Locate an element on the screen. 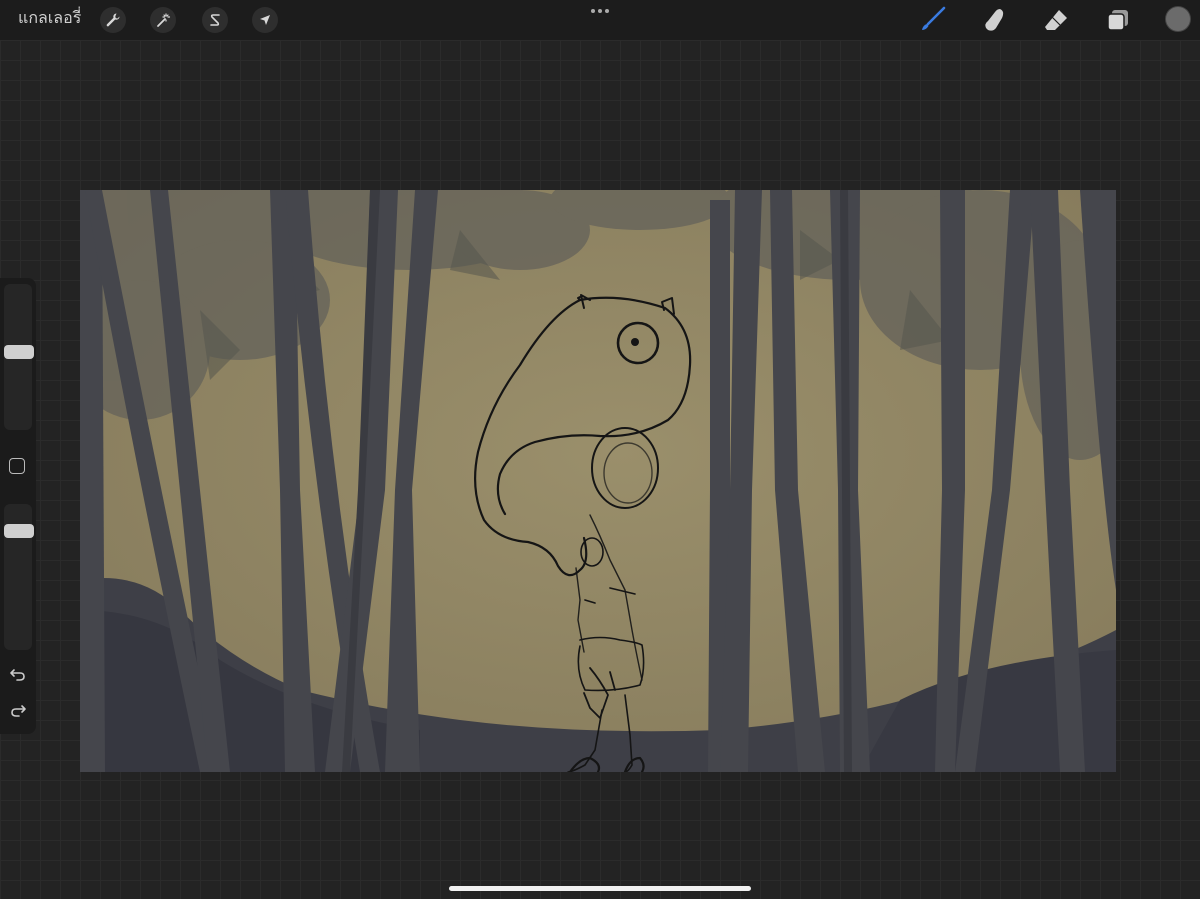  eraser-icon is located at coordinates (1056, 20).